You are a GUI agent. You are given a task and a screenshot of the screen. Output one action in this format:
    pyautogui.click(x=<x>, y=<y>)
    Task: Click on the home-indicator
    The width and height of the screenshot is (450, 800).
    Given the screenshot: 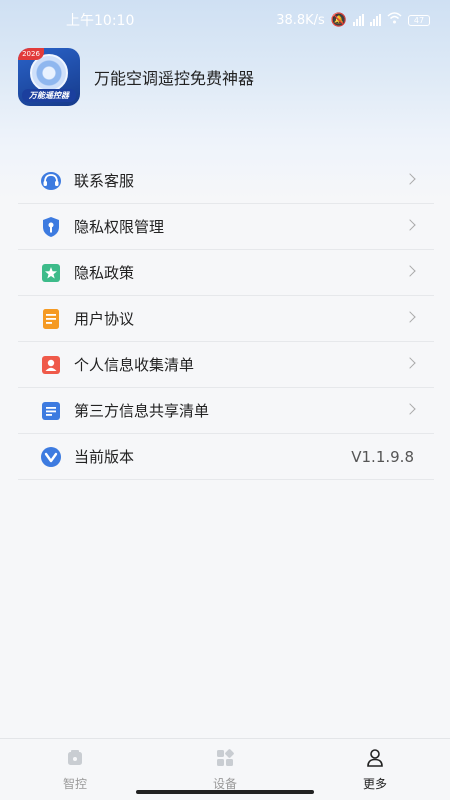 What is the action you would take?
    pyautogui.click(x=225, y=792)
    